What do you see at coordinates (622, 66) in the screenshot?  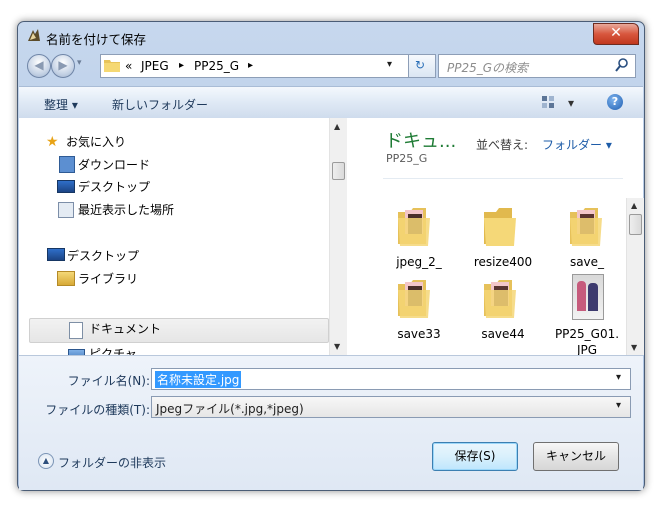 I see `search-icon` at bounding box center [622, 66].